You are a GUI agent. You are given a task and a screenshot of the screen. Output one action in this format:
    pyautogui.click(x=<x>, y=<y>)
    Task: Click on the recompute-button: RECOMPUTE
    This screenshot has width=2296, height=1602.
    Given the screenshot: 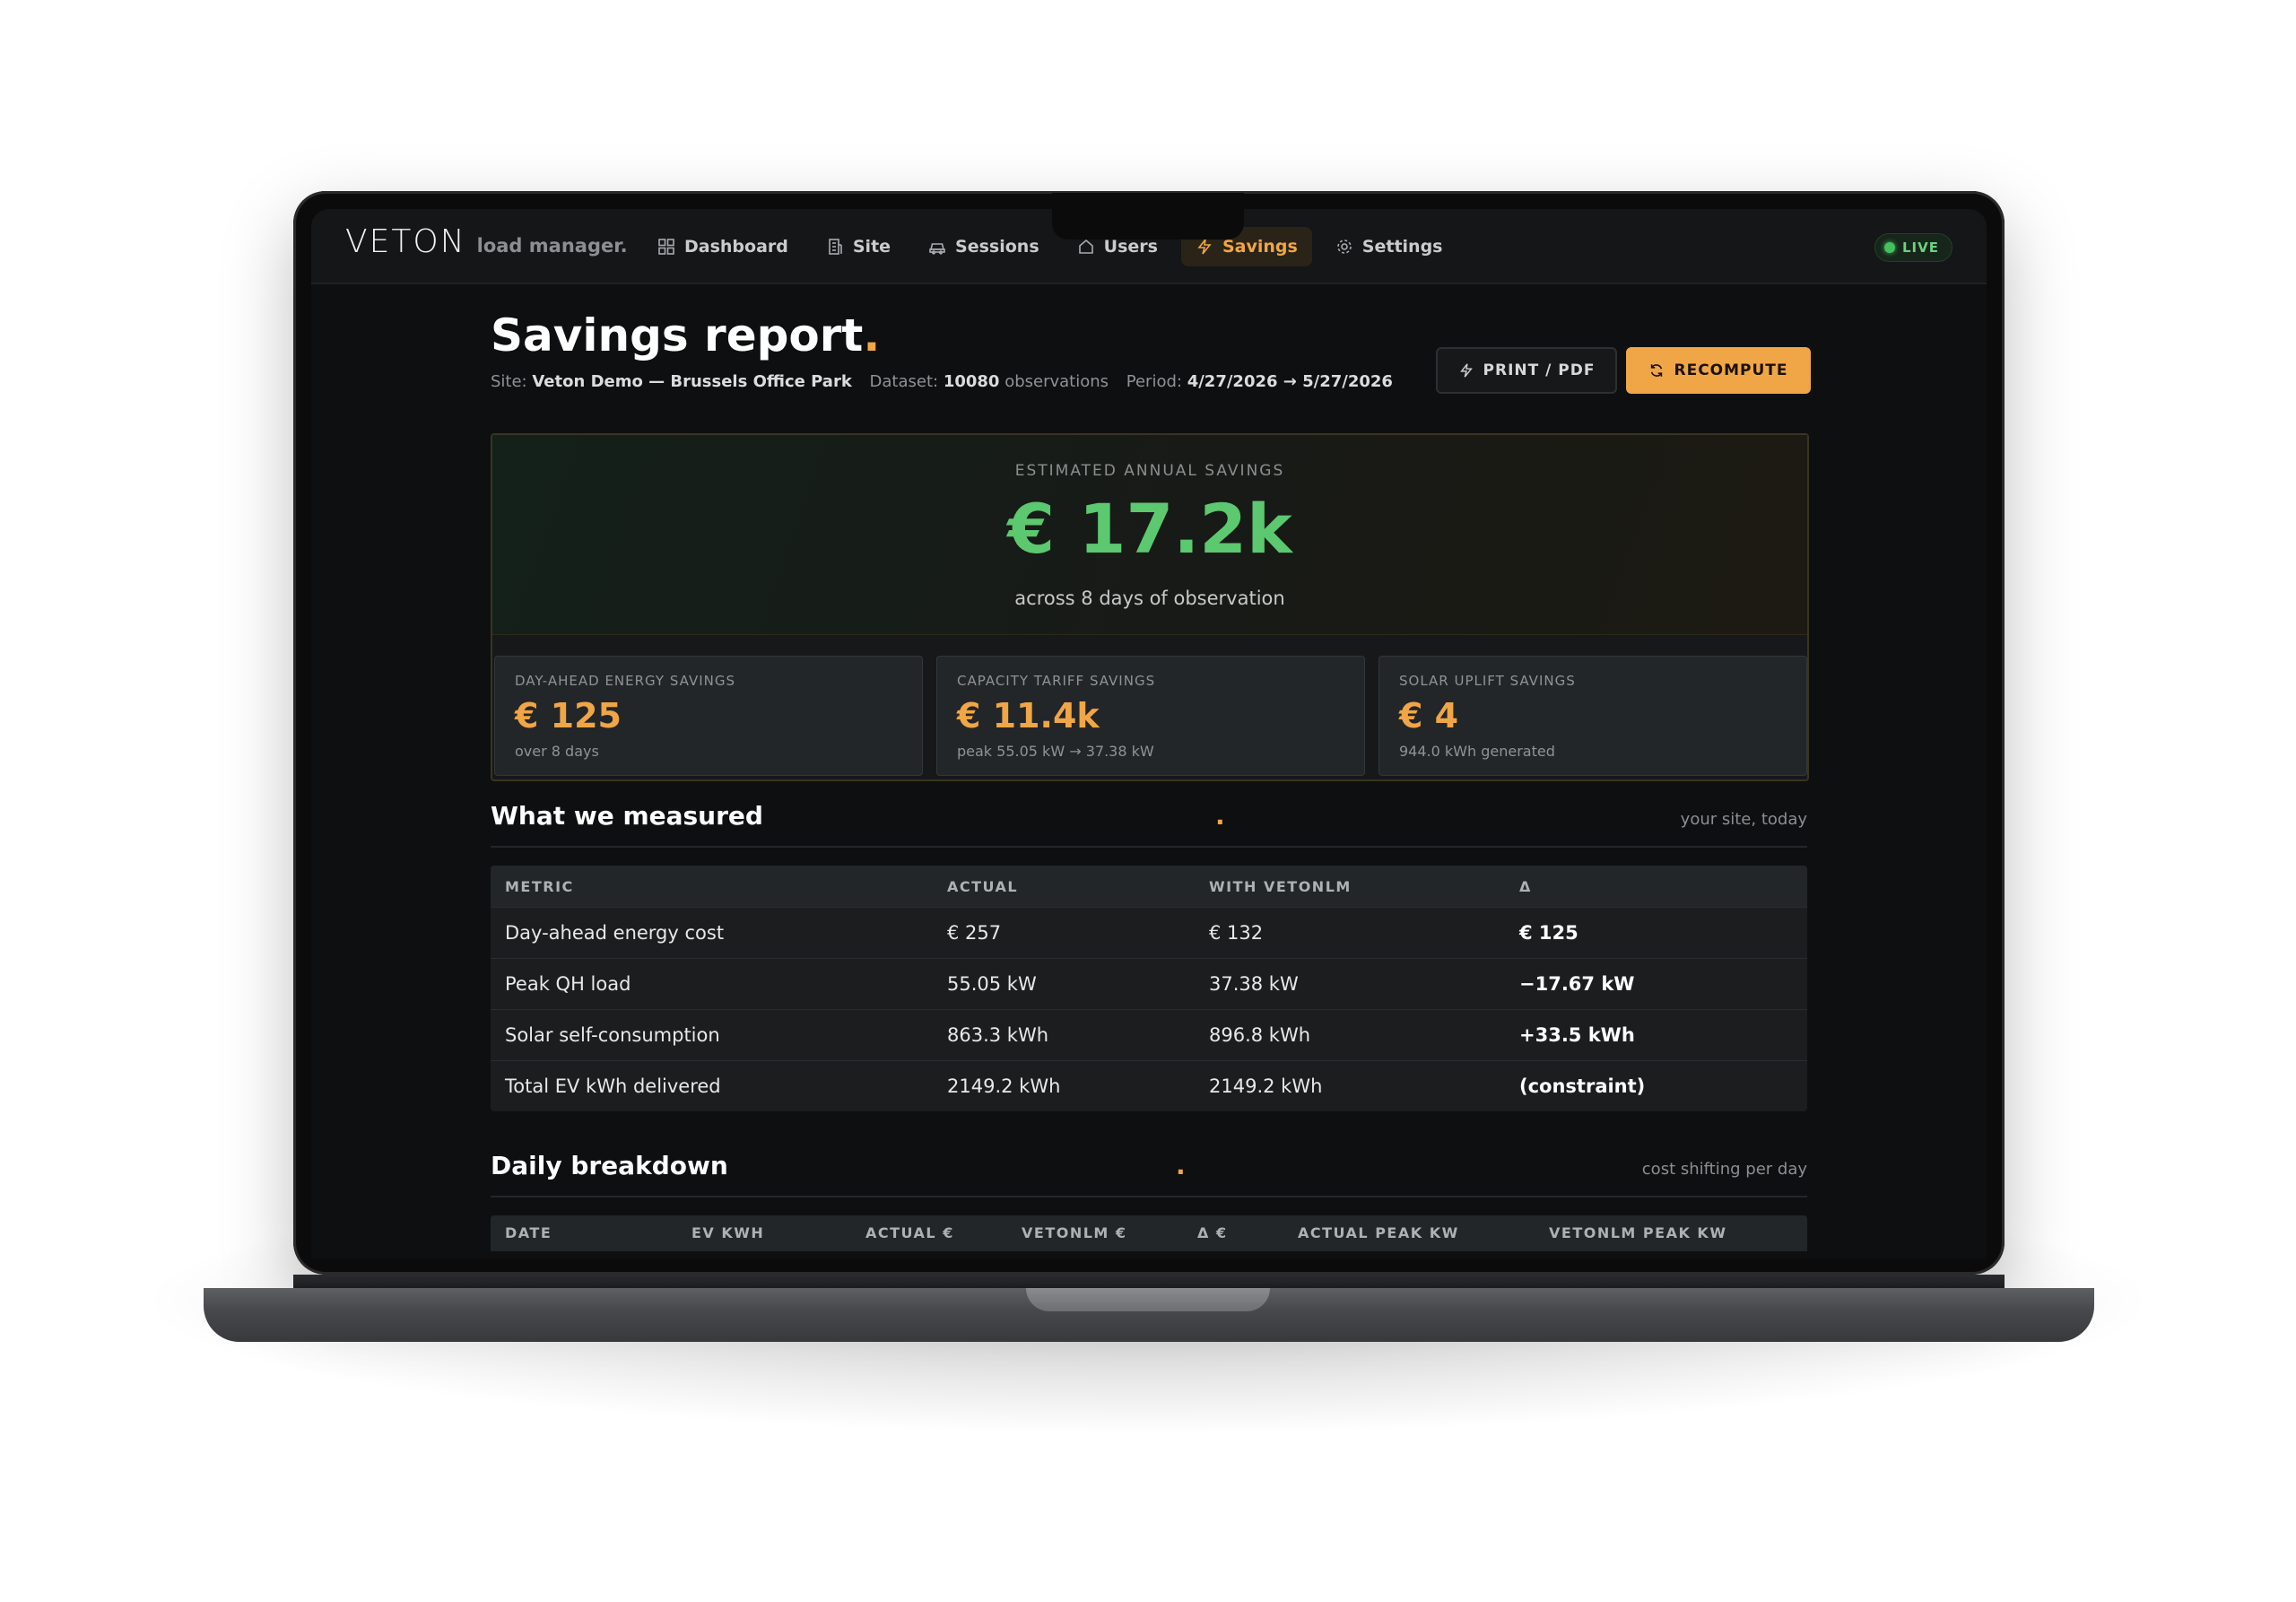 What is the action you would take?
    pyautogui.click(x=1718, y=370)
    